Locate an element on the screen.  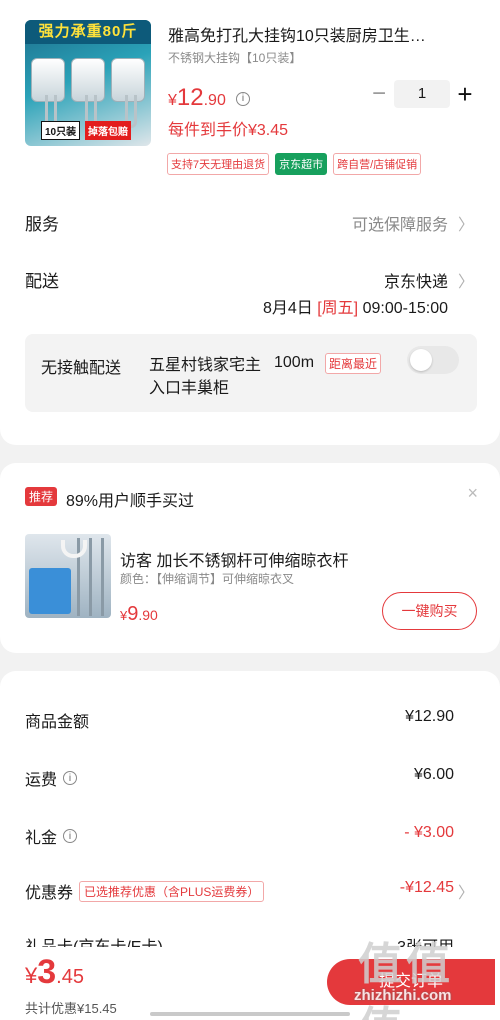
delivery-carrier: 京东快递 is located at coordinates (416, 280).